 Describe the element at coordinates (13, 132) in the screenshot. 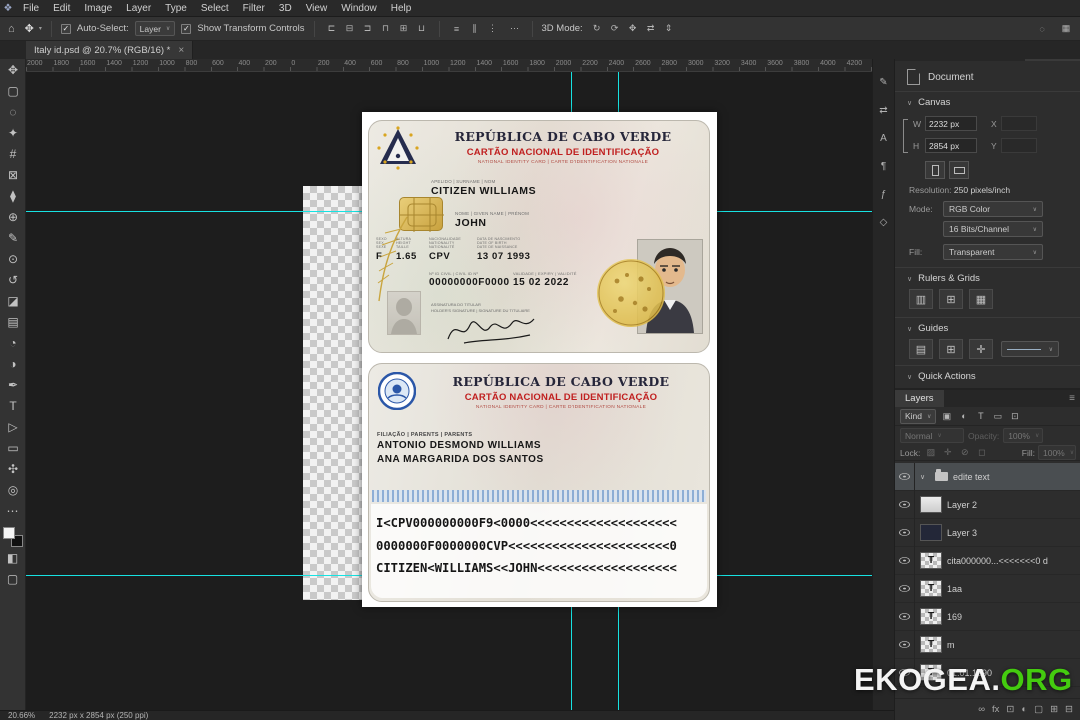

I see `quick-selection-tool: ✦` at that location.